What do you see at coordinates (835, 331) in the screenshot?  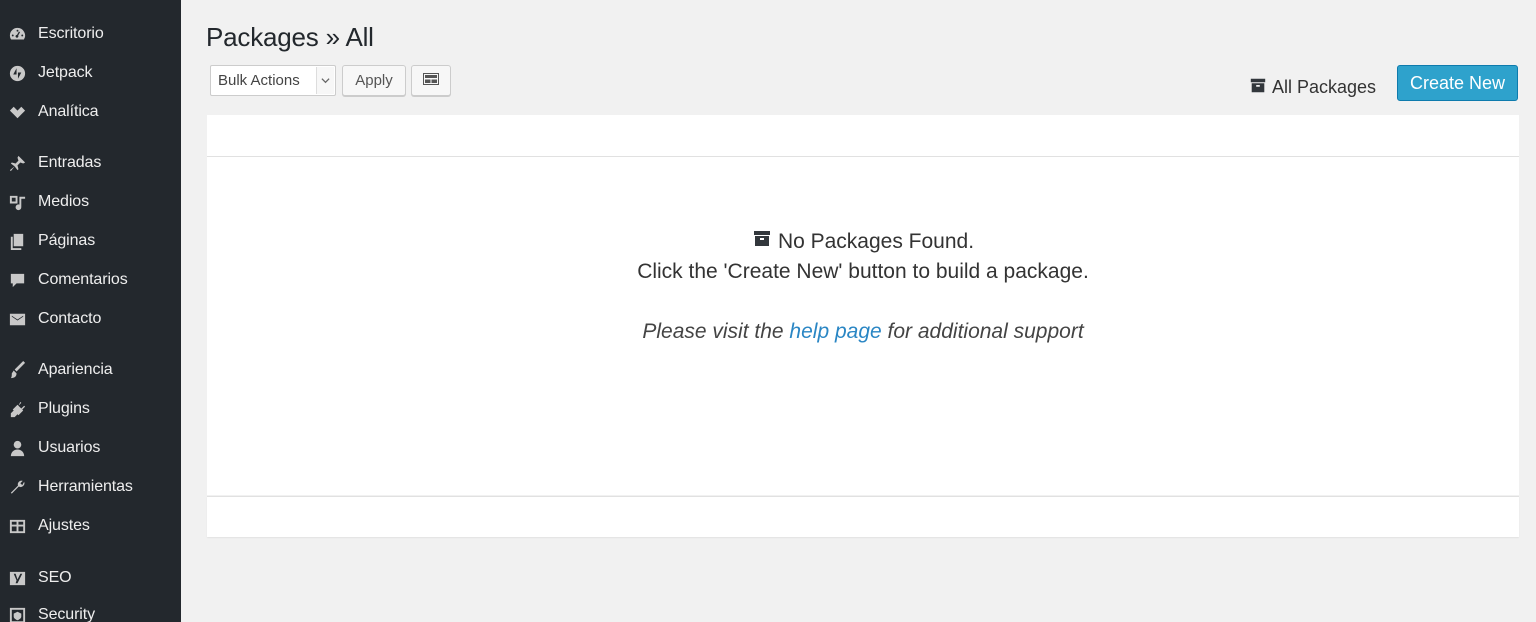 I see `help-page-link: help page` at bounding box center [835, 331].